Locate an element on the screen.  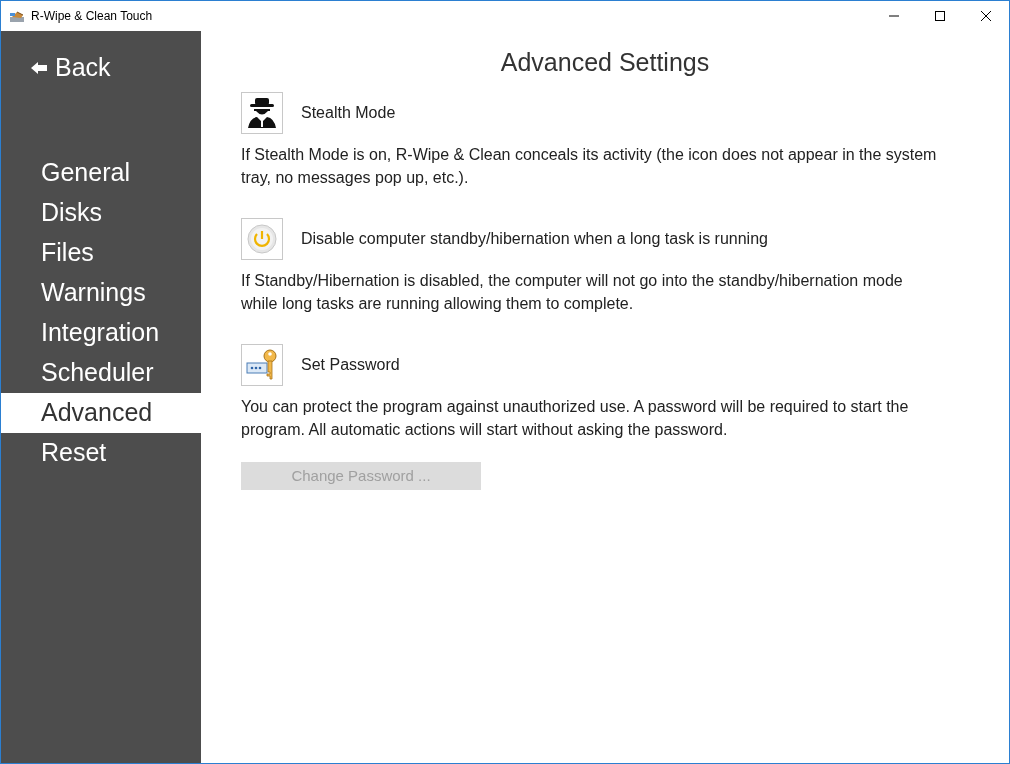
sidebar-item: Disks is located at coordinates (101, 213).